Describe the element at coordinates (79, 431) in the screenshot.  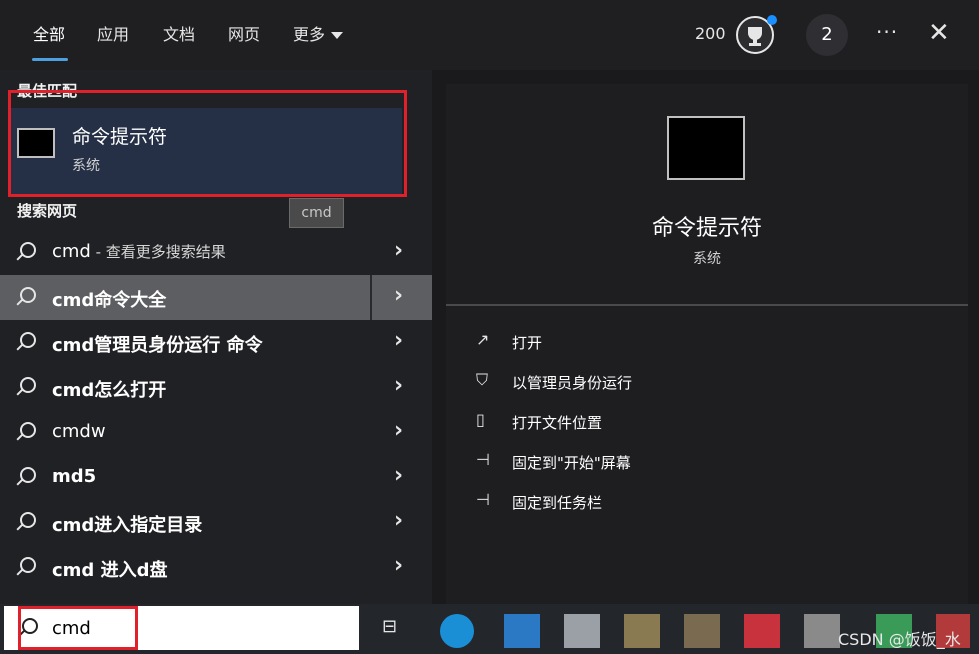
I see `result-label: cmdw` at that location.